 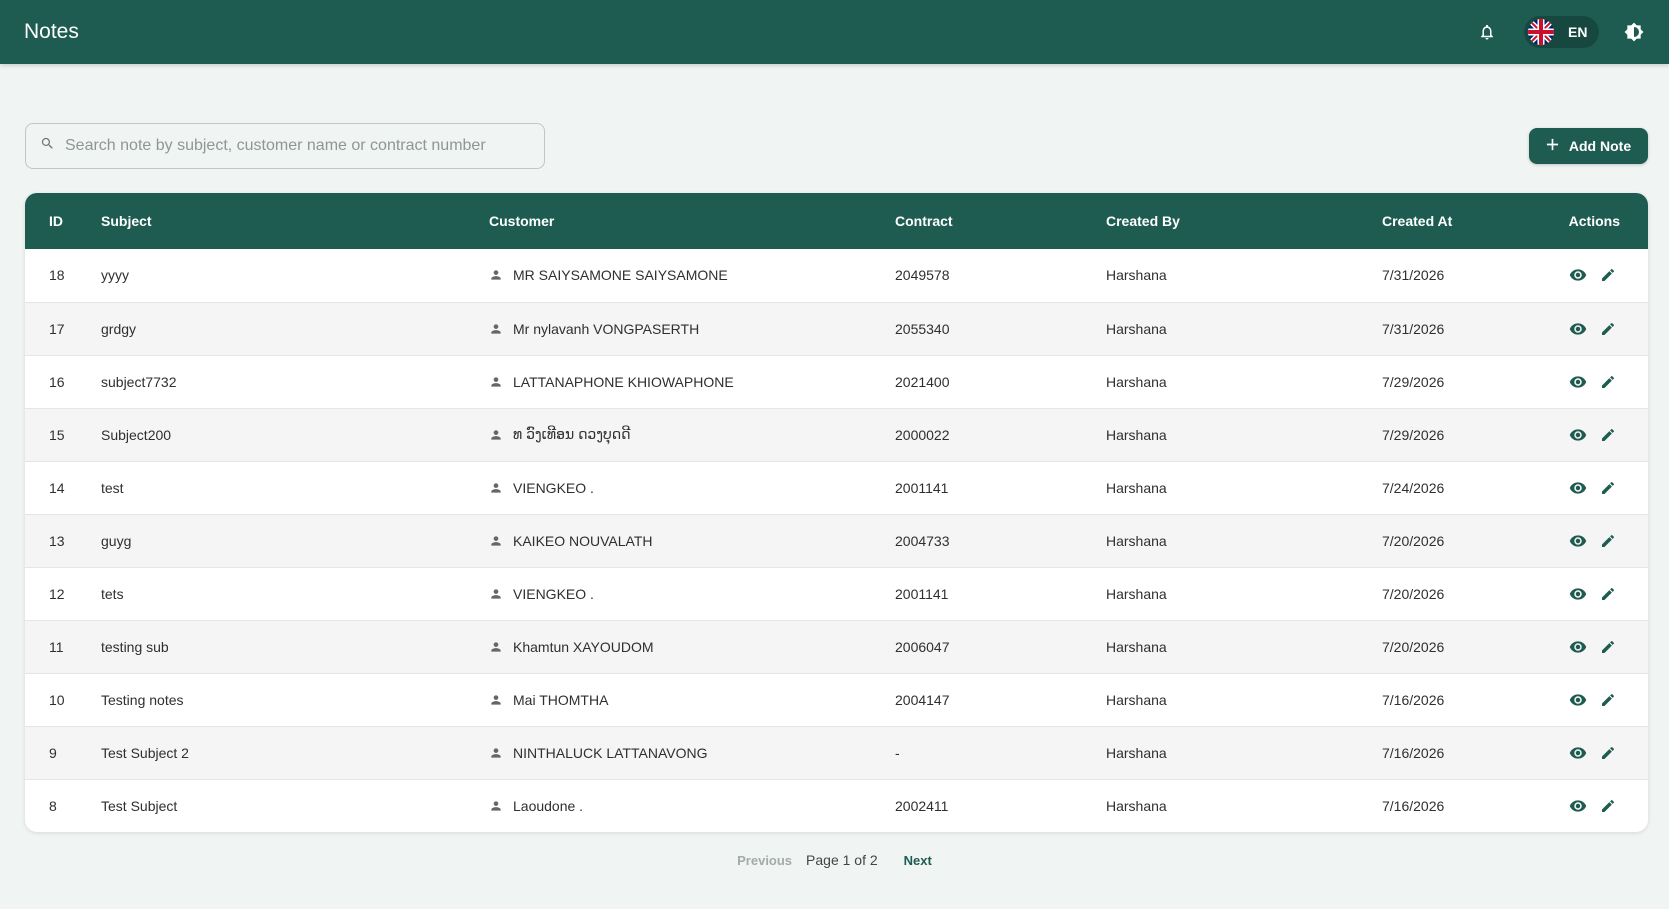 What do you see at coordinates (692, 594) in the screenshot?
I see `cell-customer: VIENGKEO .` at bounding box center [692, 594].